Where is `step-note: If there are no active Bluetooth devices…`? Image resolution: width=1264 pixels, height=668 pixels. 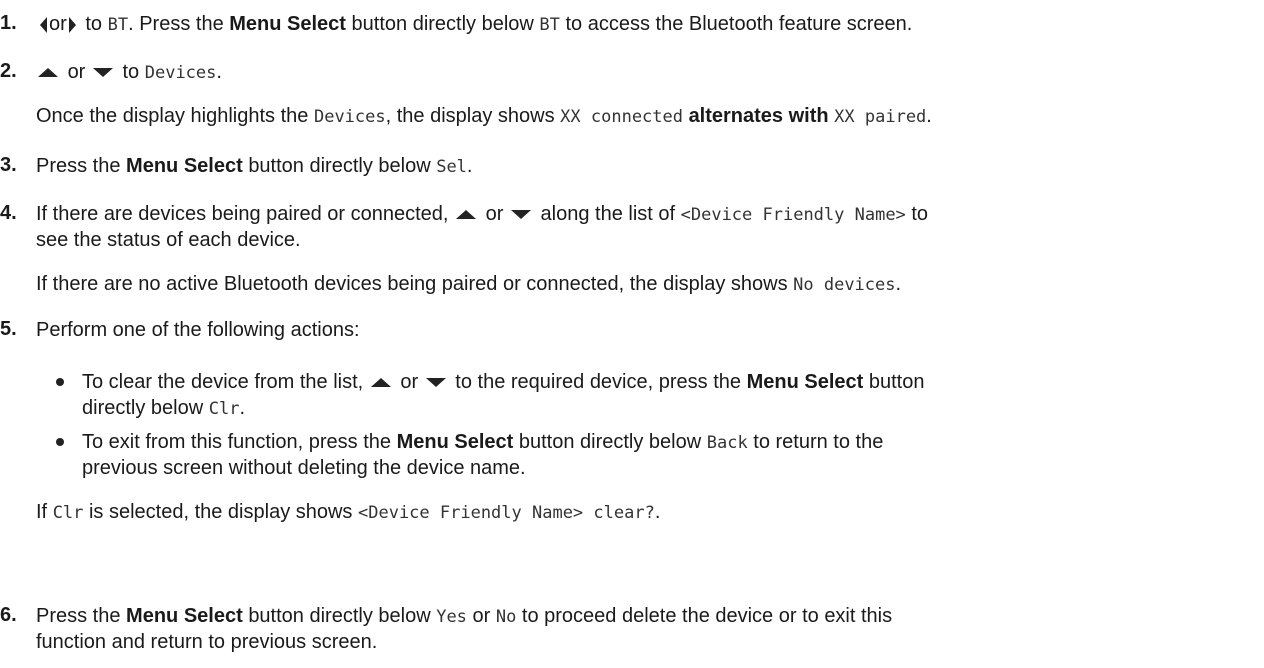 step-note: If there are no active Bluetooth devices… is located at coordinates (469, 284).